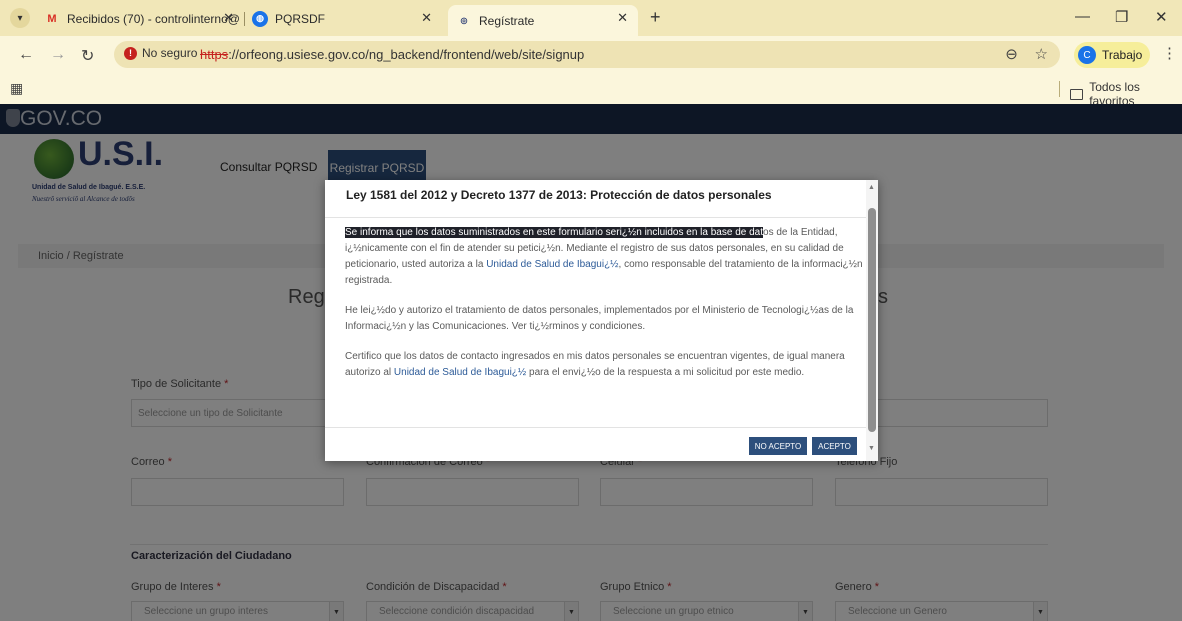 The width and height of the screenshot is (1182, 621). Describe the element at coordinates (595, 427) in the screenshot. I see `modal-footer-divider` at that location.